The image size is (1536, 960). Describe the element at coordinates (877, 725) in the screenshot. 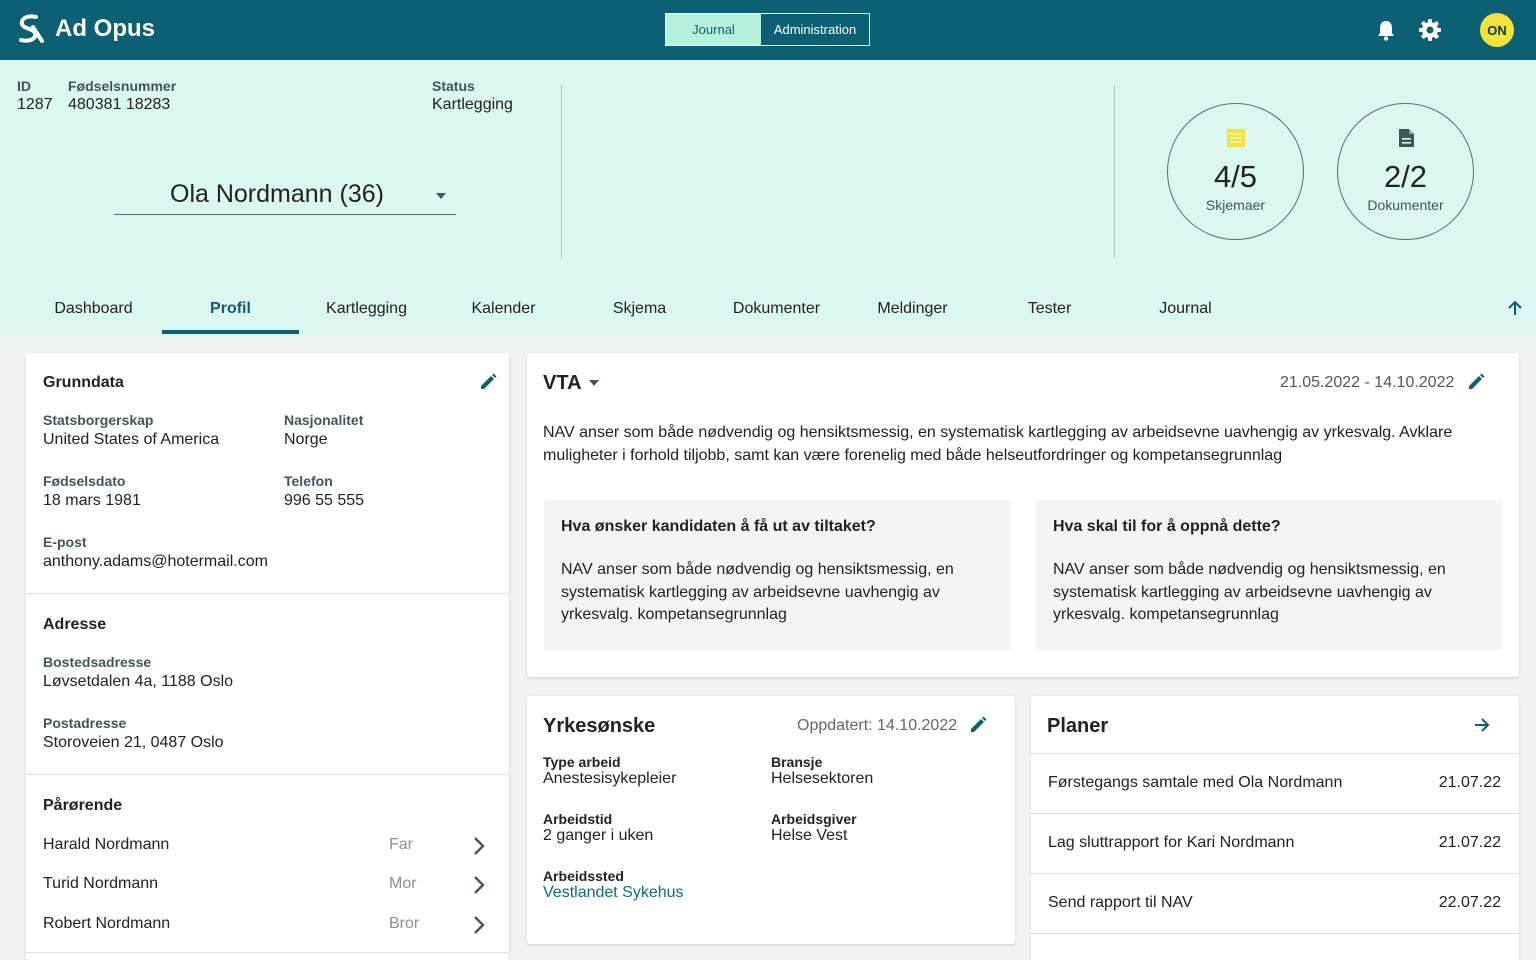

I see `updated-text: Oppdatert: 14.10.2022` at that location.